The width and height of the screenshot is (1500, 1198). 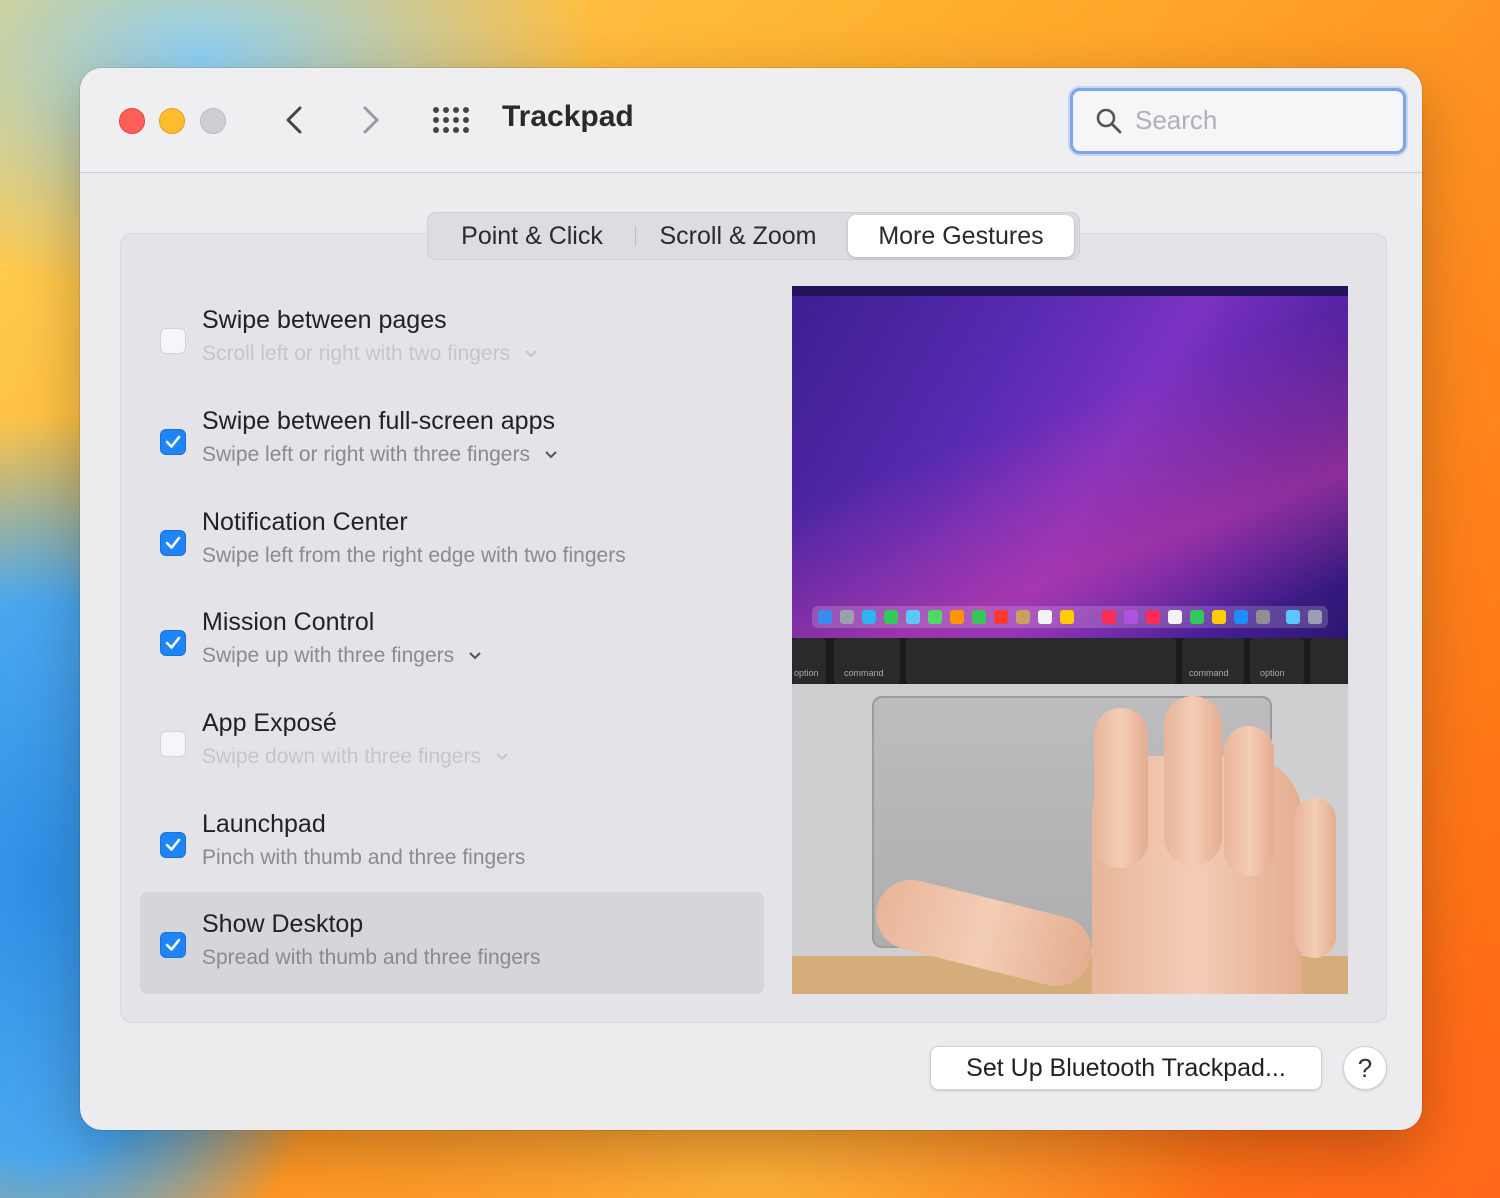 I want to click on search-icon, so click(x=1109, y=121).